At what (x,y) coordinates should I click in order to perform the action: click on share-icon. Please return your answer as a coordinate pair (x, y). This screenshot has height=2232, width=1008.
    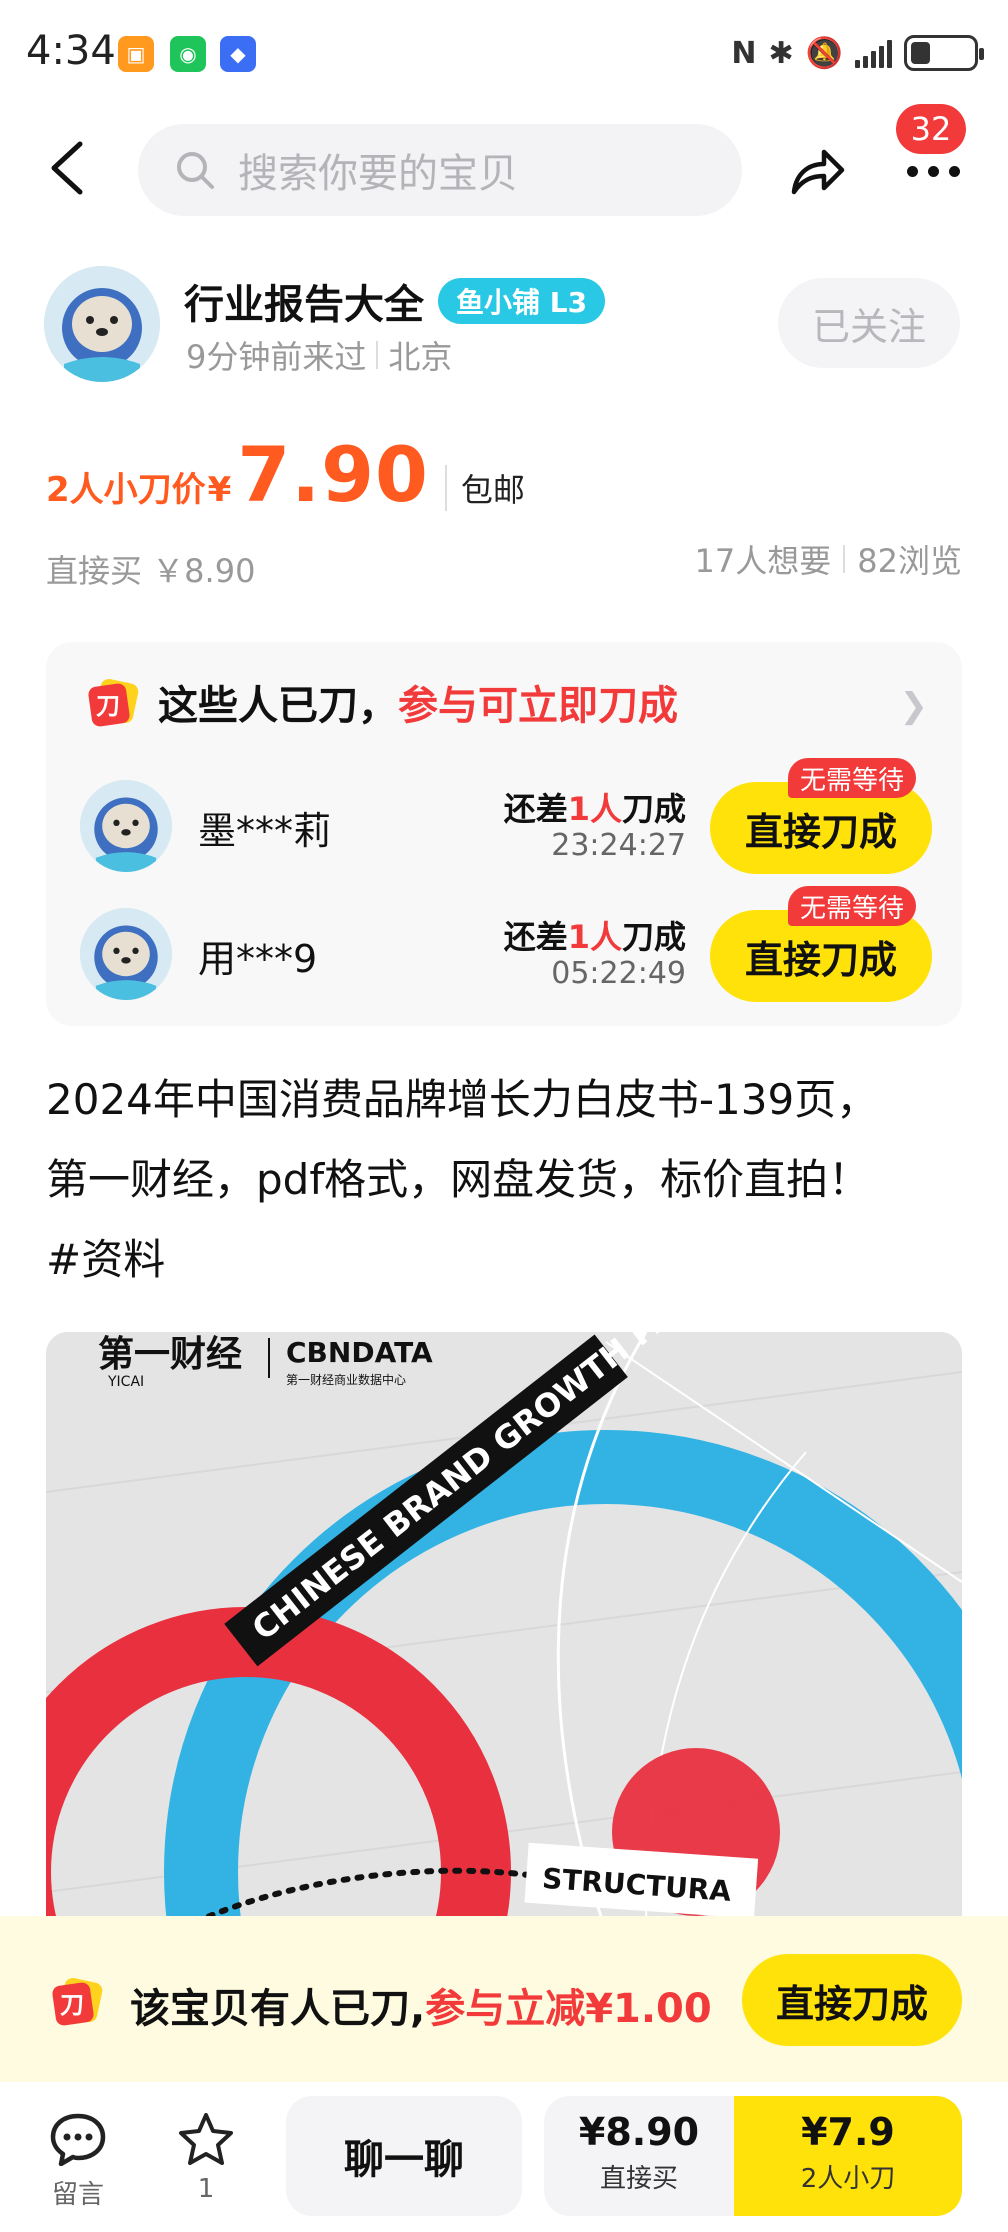
    Looking at the image, I should click on (818, 172).